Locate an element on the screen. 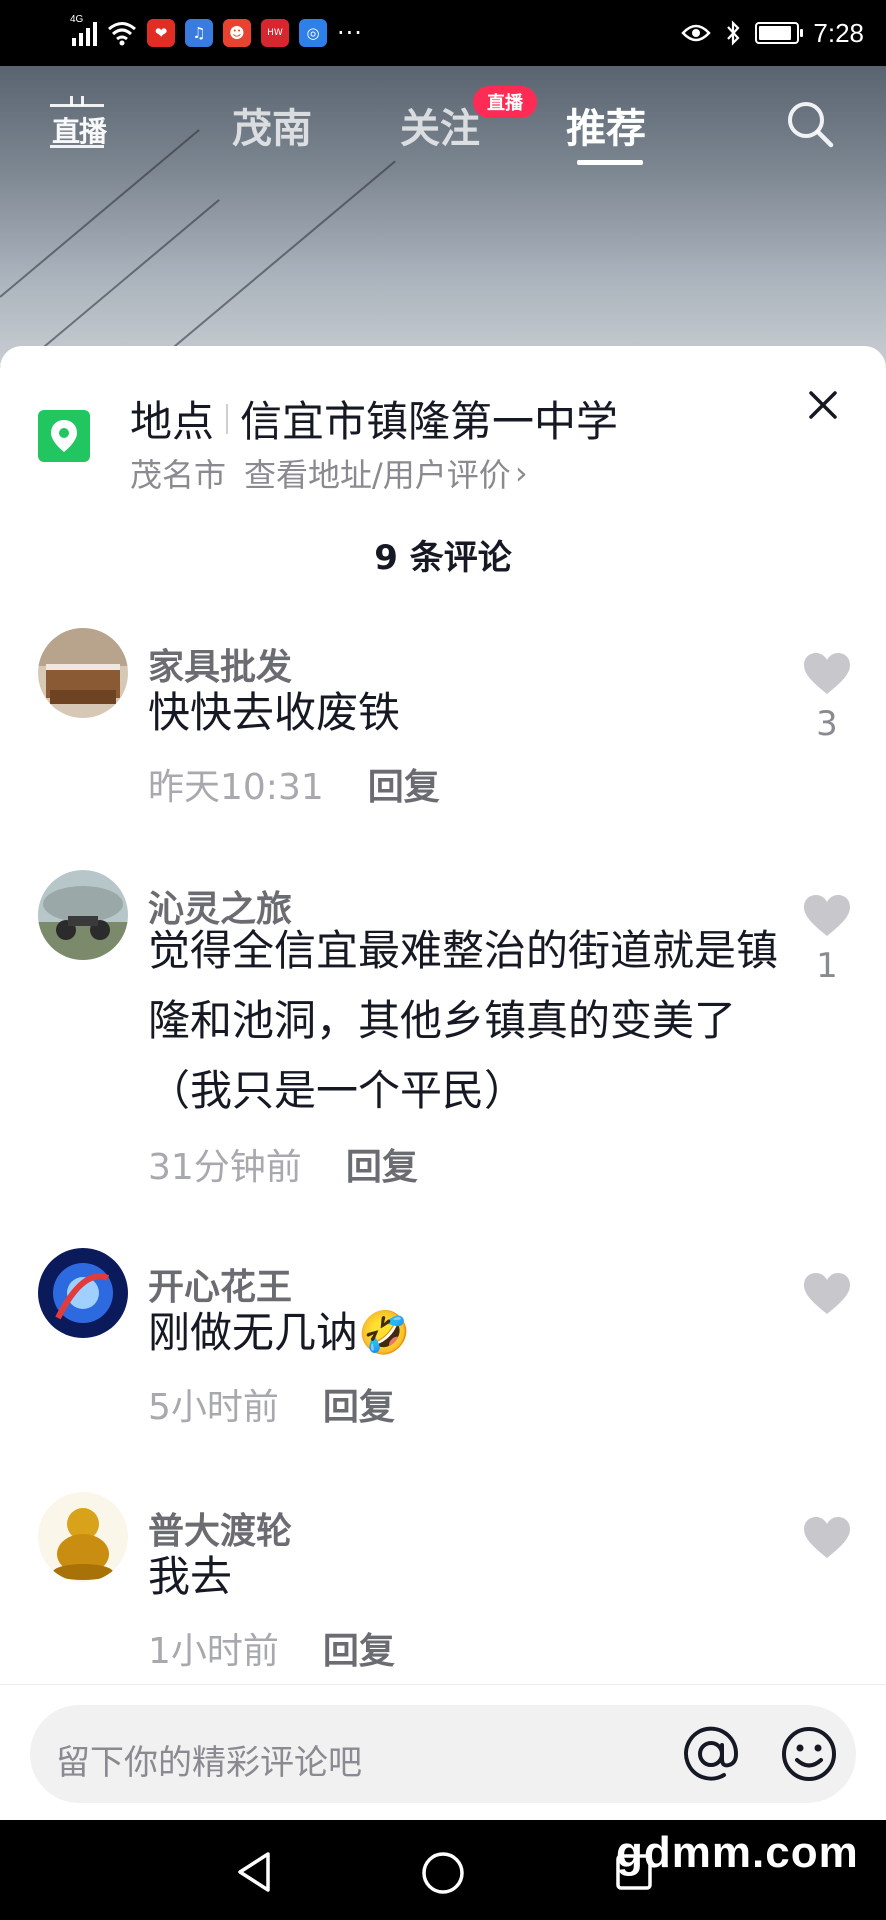 The image size is (886, 1920). signal-icon: 4G is located at coordinates (83, 30).